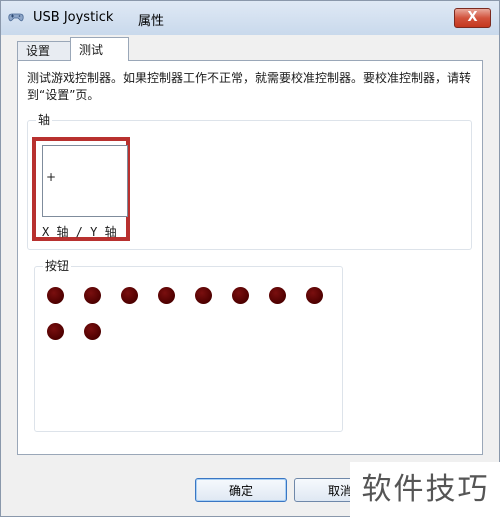  What do you see at coordinates (73, 17) in the screenshot?
I see `window-title: USB Joystick` at bounding box center [73, 17].